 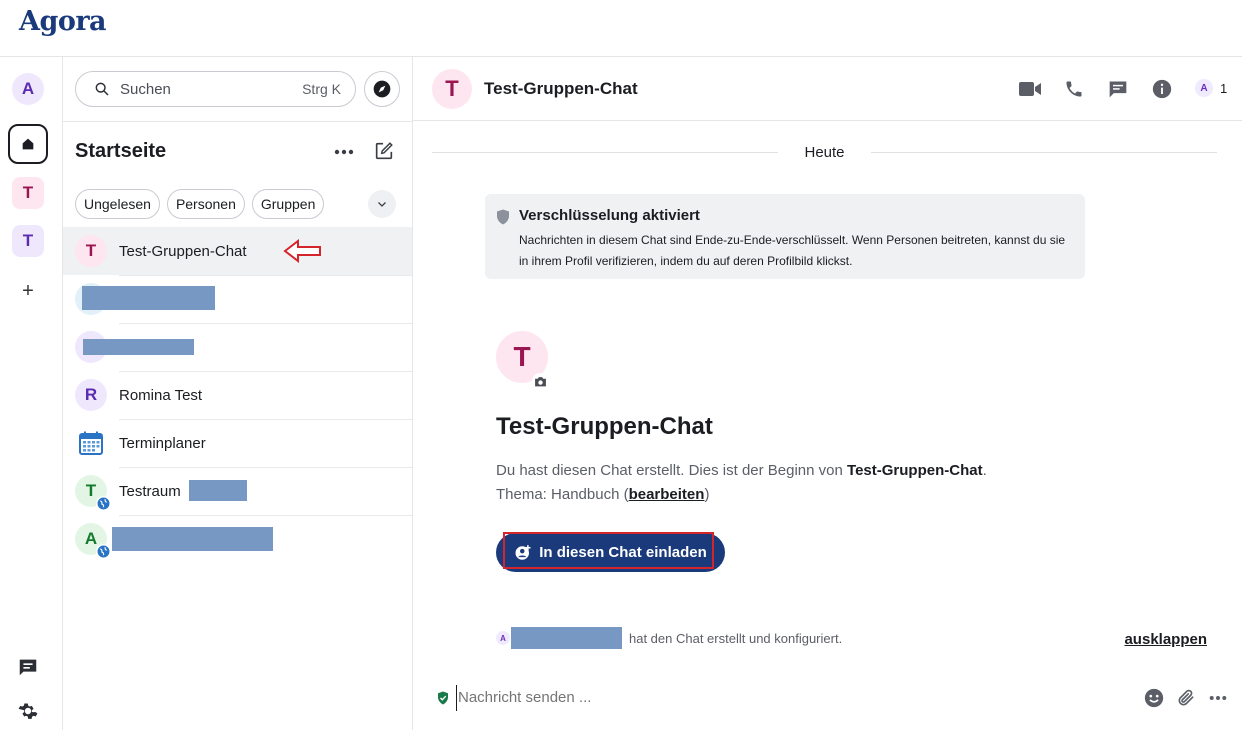 I want to click on search-box: Suchen Strg K, so click(x=215, y=89).